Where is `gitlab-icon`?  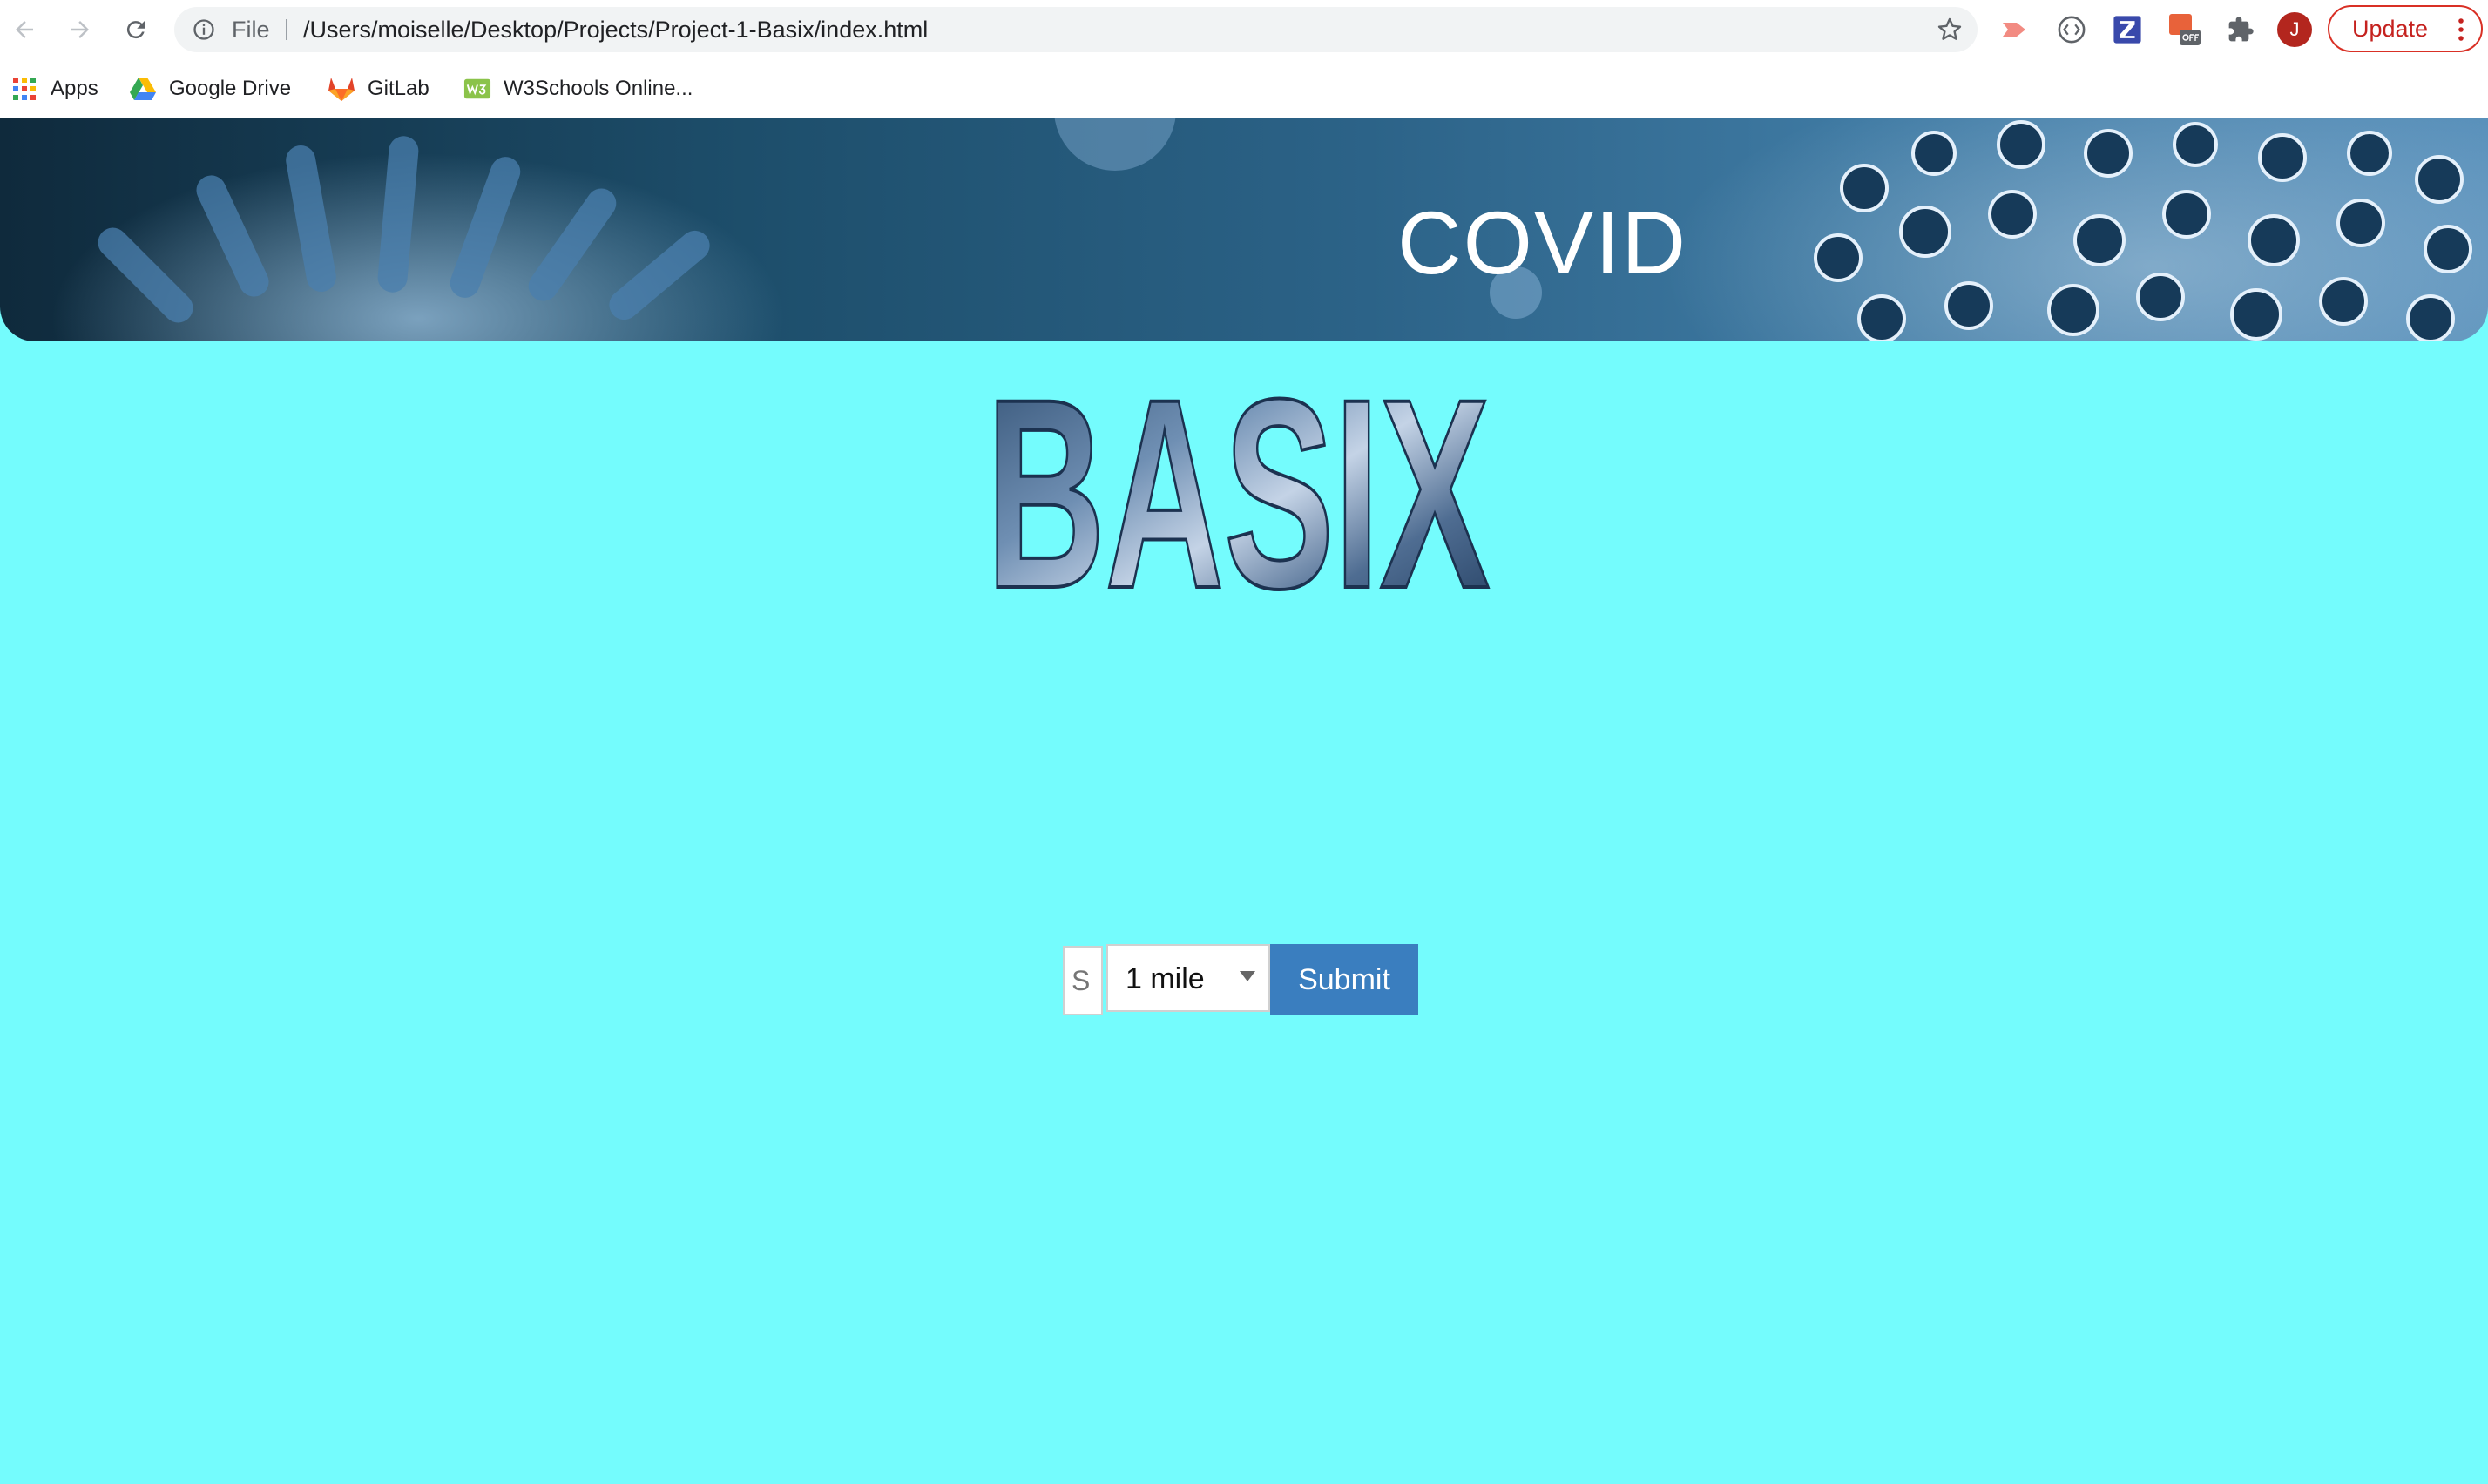 gitlab-icon is located at coordinates (341, 89).